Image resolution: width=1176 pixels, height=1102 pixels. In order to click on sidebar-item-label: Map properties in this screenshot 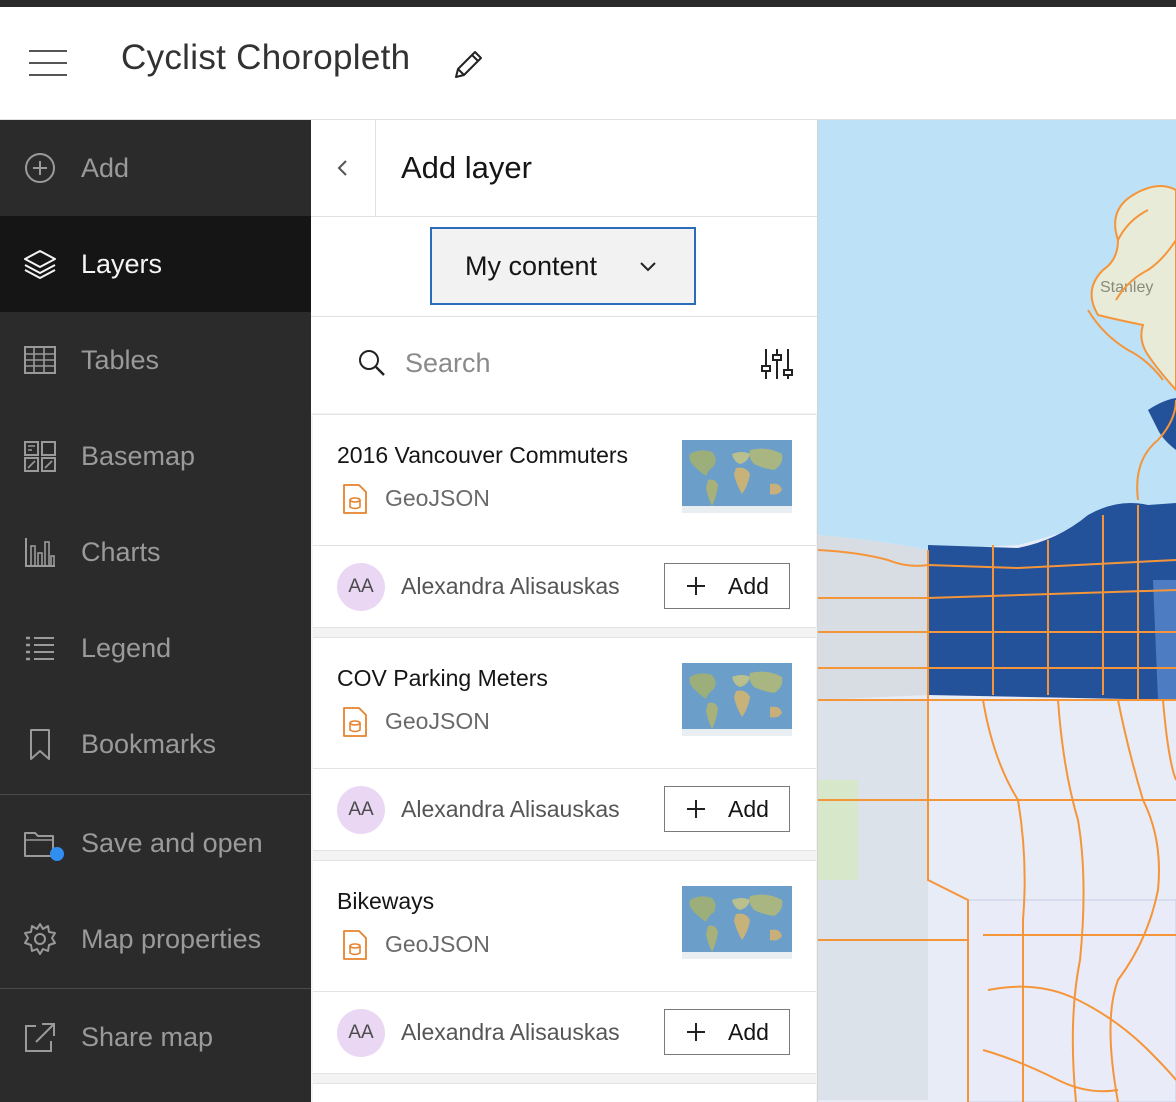, I will do `click(171, 939)`.